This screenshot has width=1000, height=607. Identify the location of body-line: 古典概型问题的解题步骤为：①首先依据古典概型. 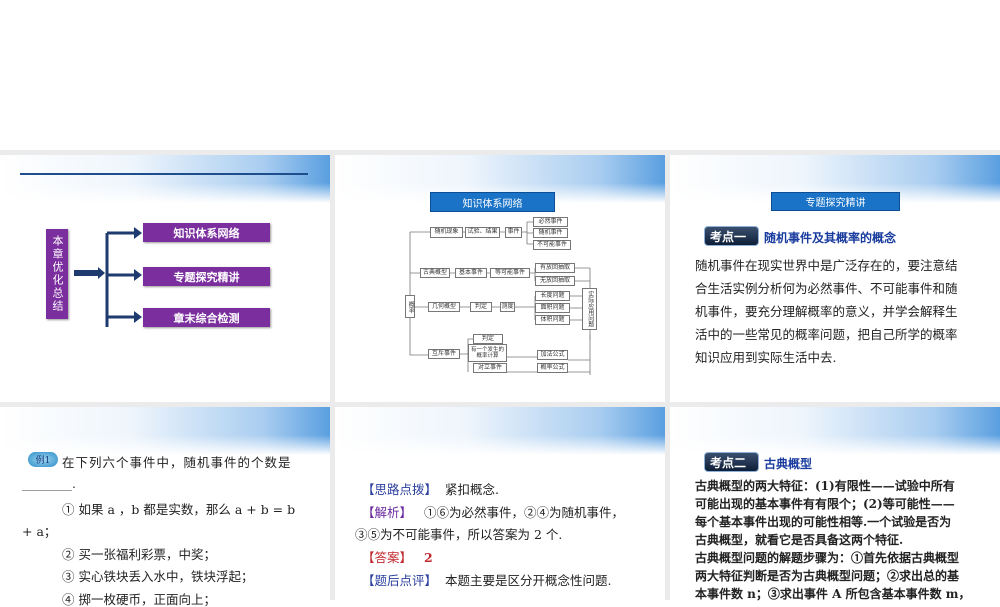
(827, 558).